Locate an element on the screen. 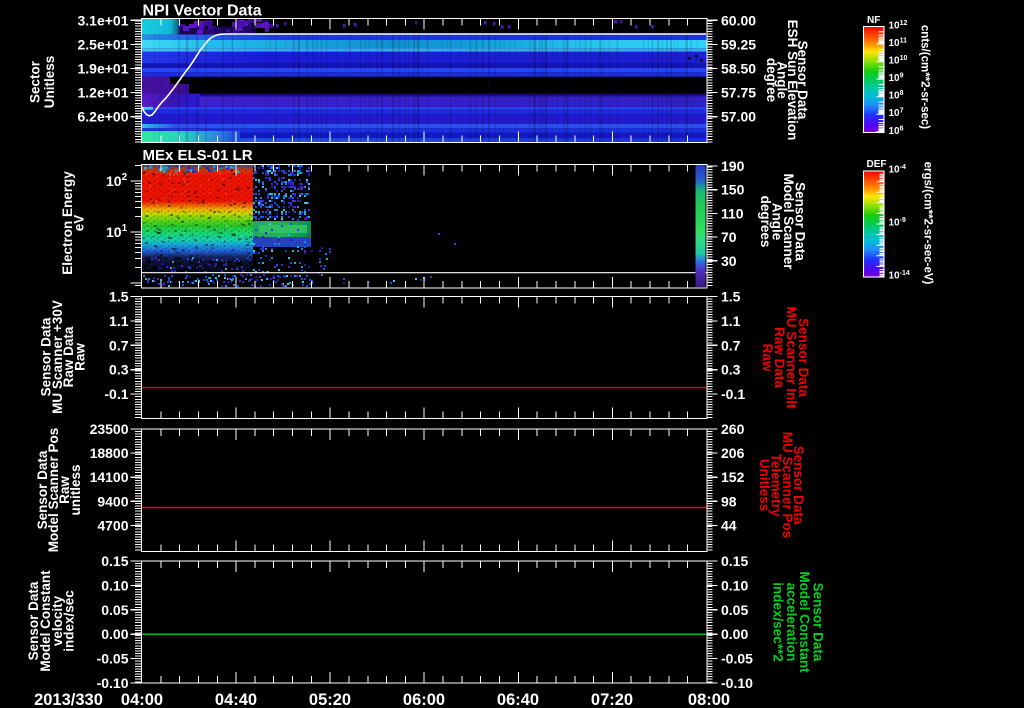 This screenshot has height=708, width=1024. svg-text: degrees is located at coordinates (765, 222).